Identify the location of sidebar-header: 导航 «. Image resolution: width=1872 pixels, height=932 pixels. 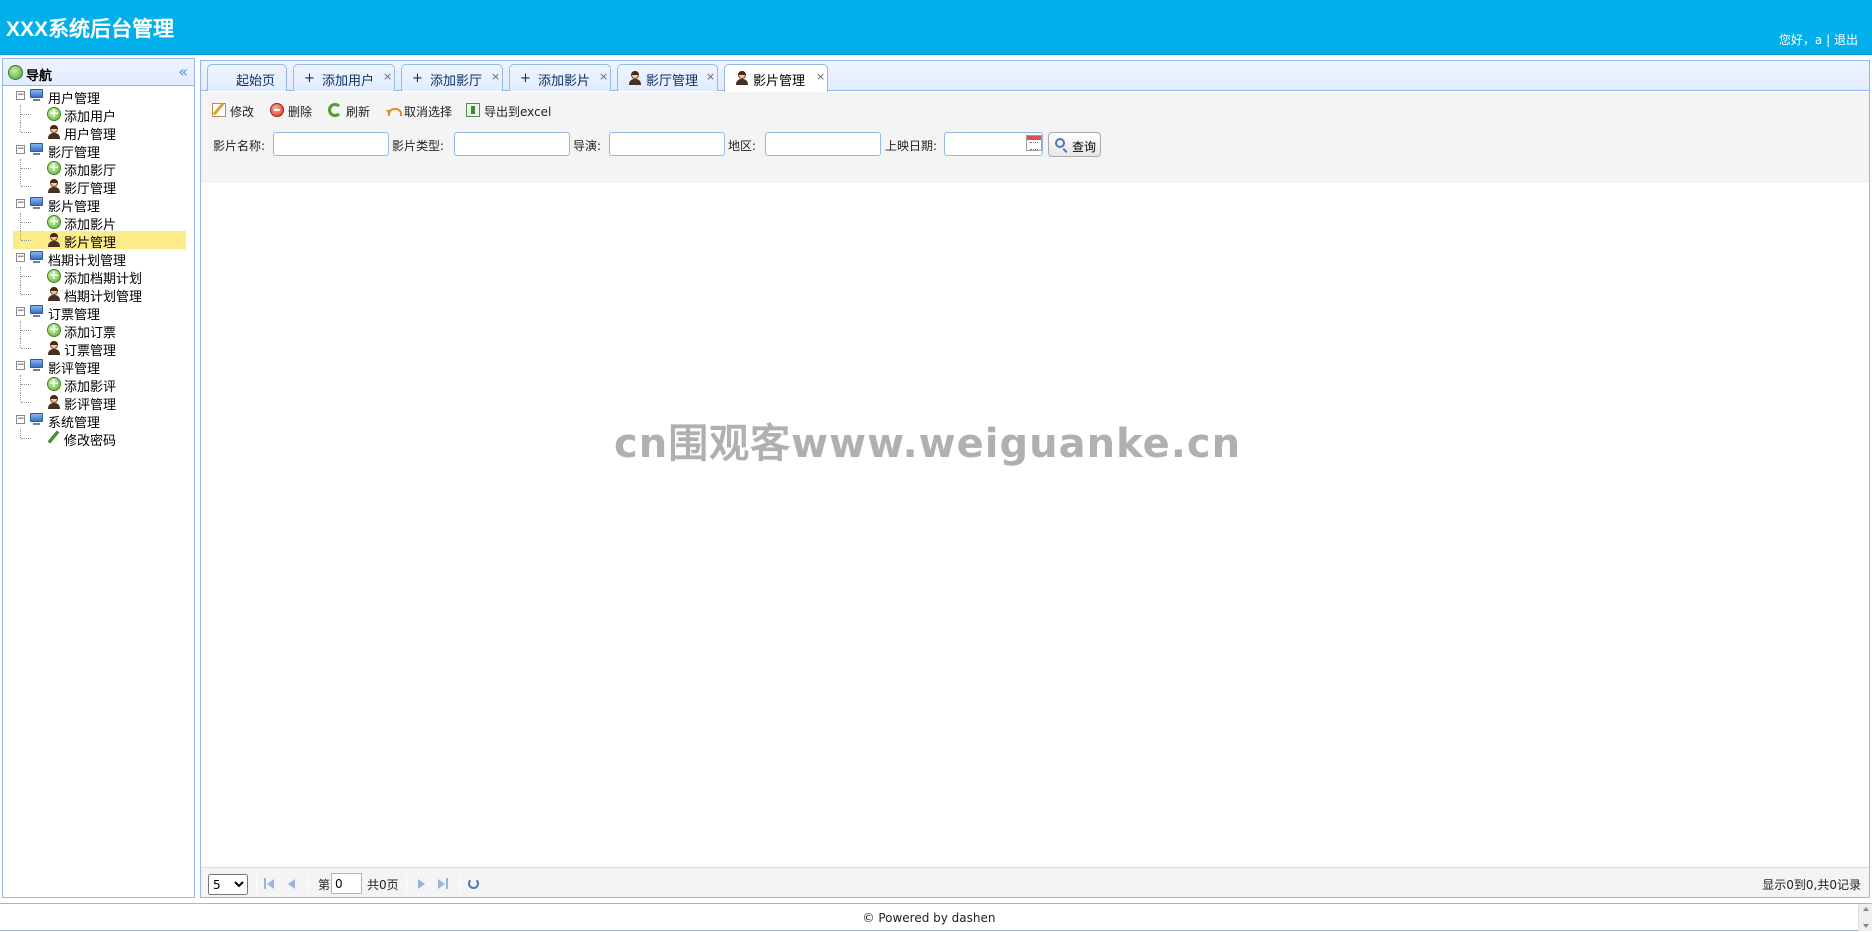
(98, 72).